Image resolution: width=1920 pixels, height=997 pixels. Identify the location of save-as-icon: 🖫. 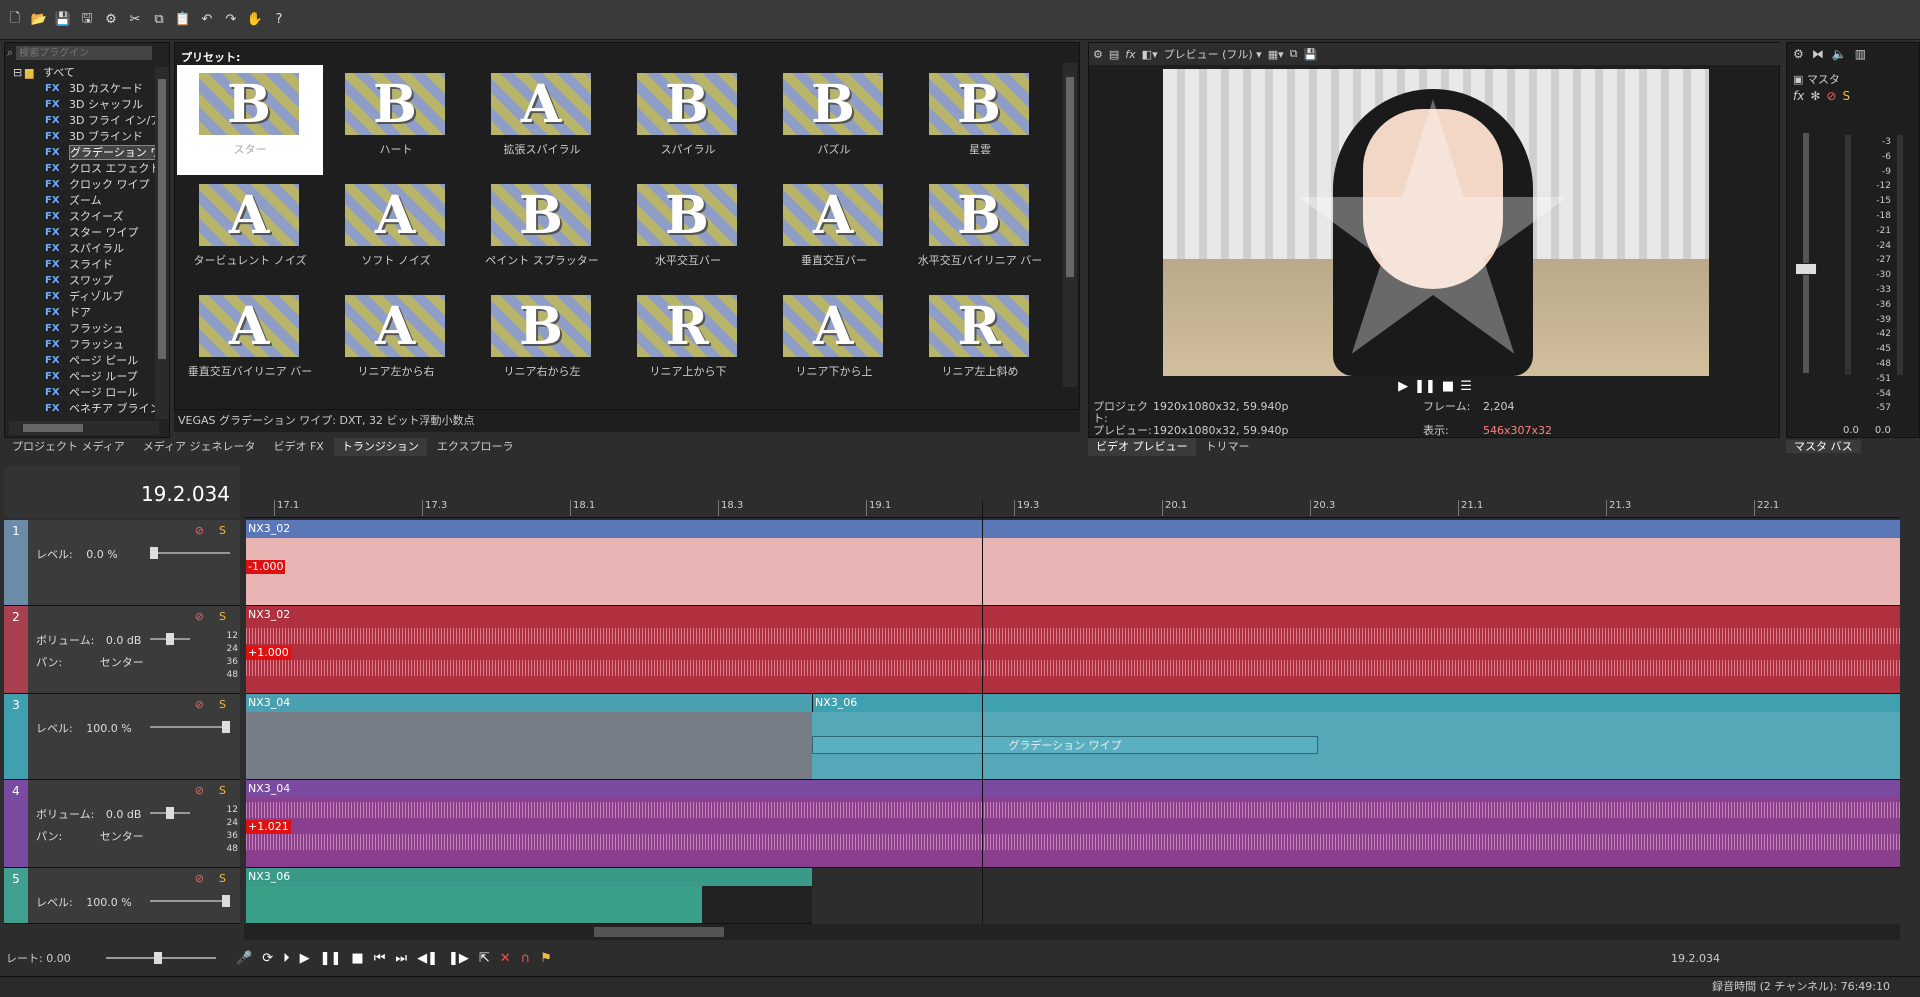
(87, 20).